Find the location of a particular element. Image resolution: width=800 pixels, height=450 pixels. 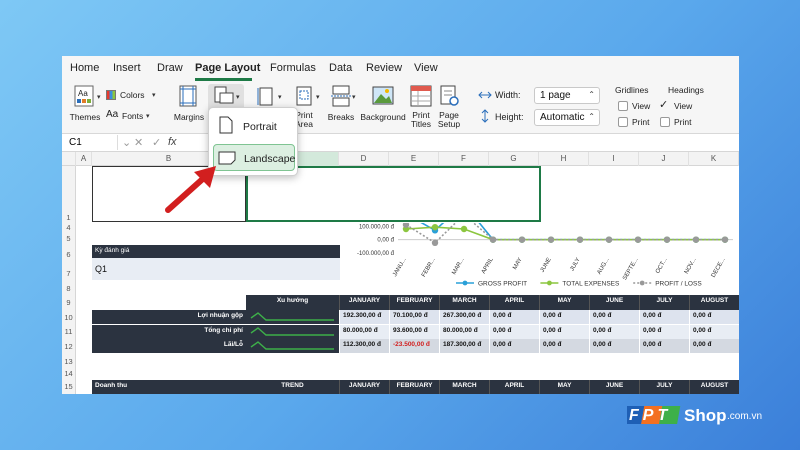

height-select: Automatic ⌃ is located at coordinates (567, 117).